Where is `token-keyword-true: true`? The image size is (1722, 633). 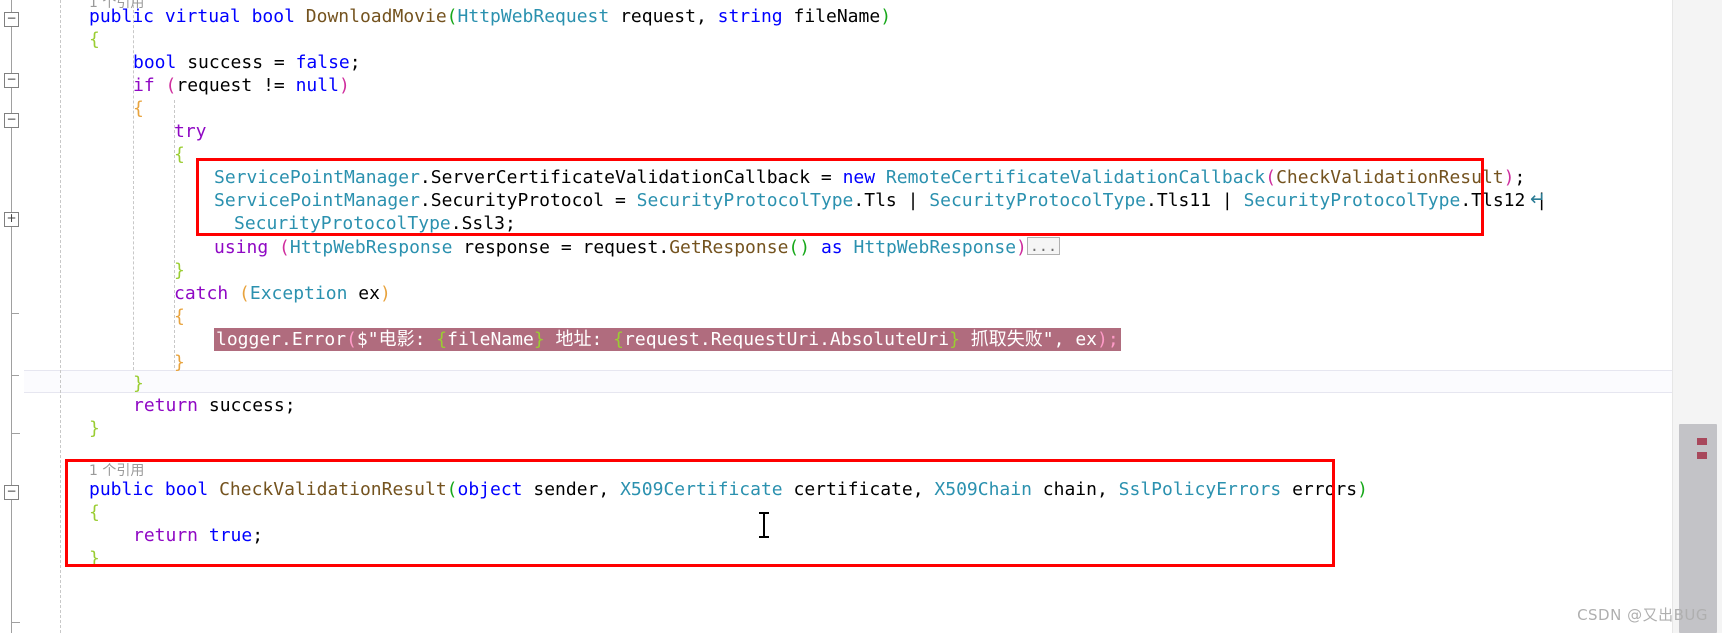 token-keyword-true: true is located at coordinates (230, 535).